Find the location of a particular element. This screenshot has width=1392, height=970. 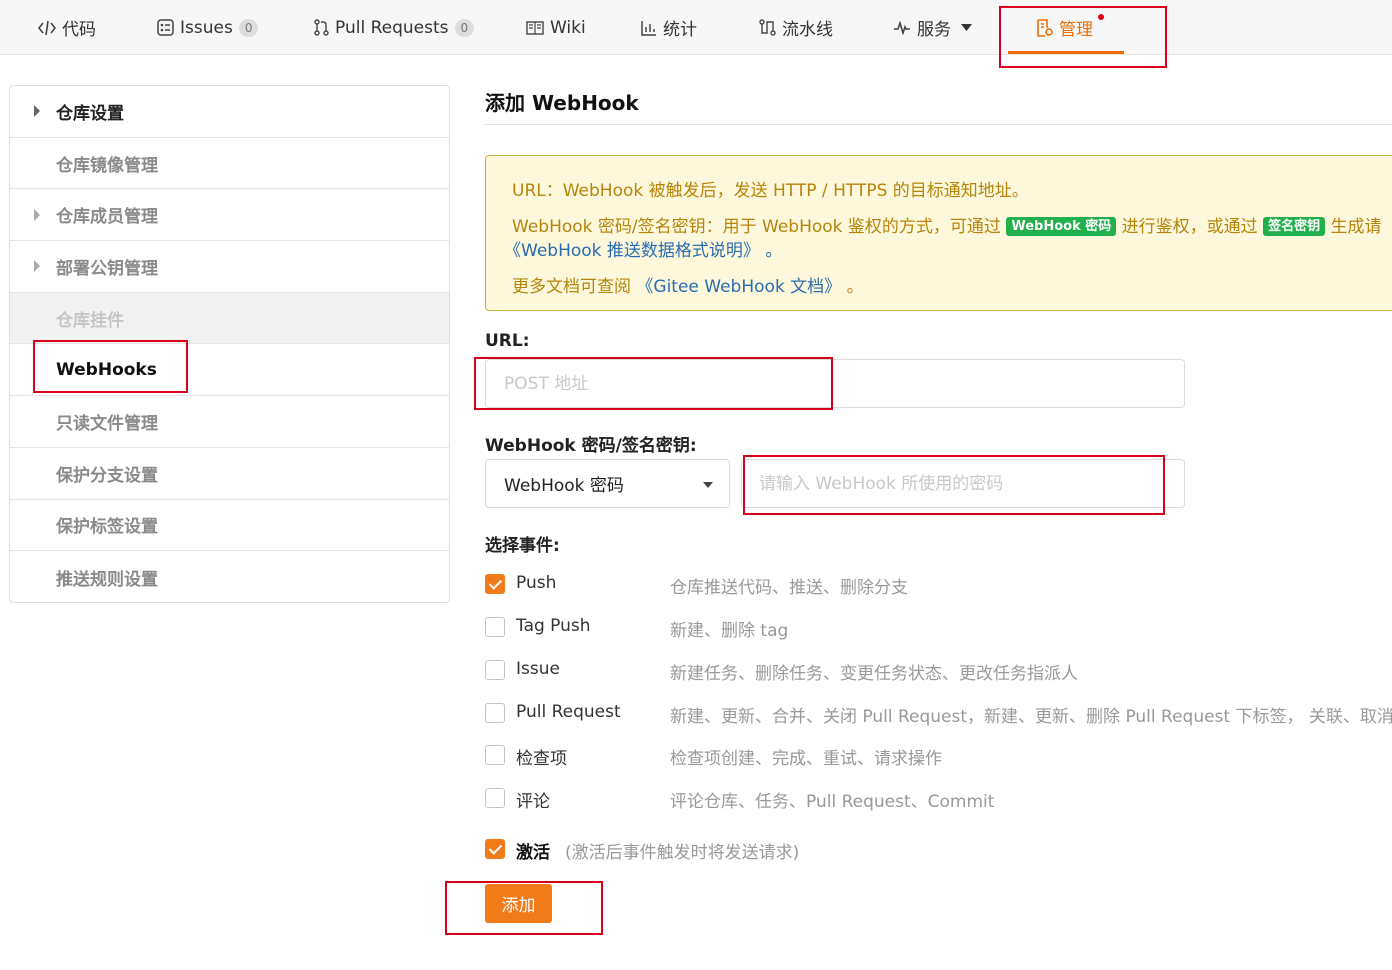

check-checkbox is located at coordinates (495, 755).